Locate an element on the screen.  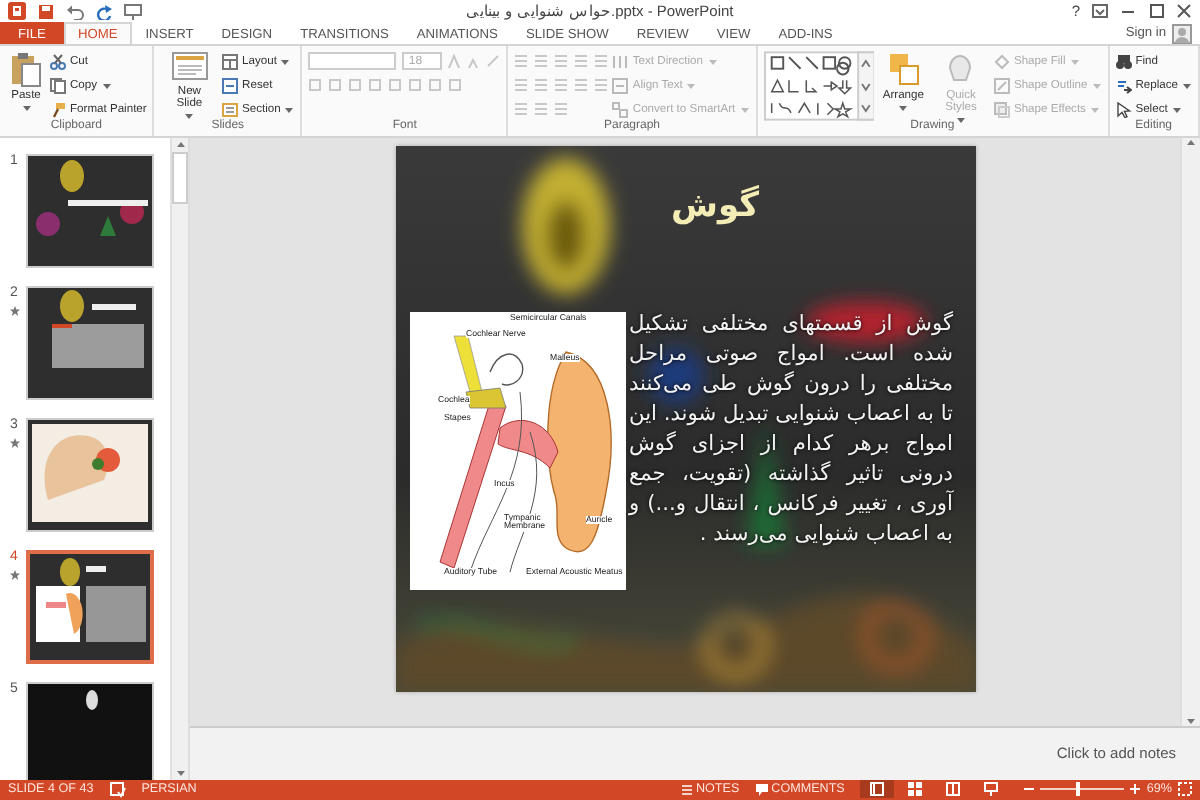
pencil-icon is located at coordinates (1001, 85).